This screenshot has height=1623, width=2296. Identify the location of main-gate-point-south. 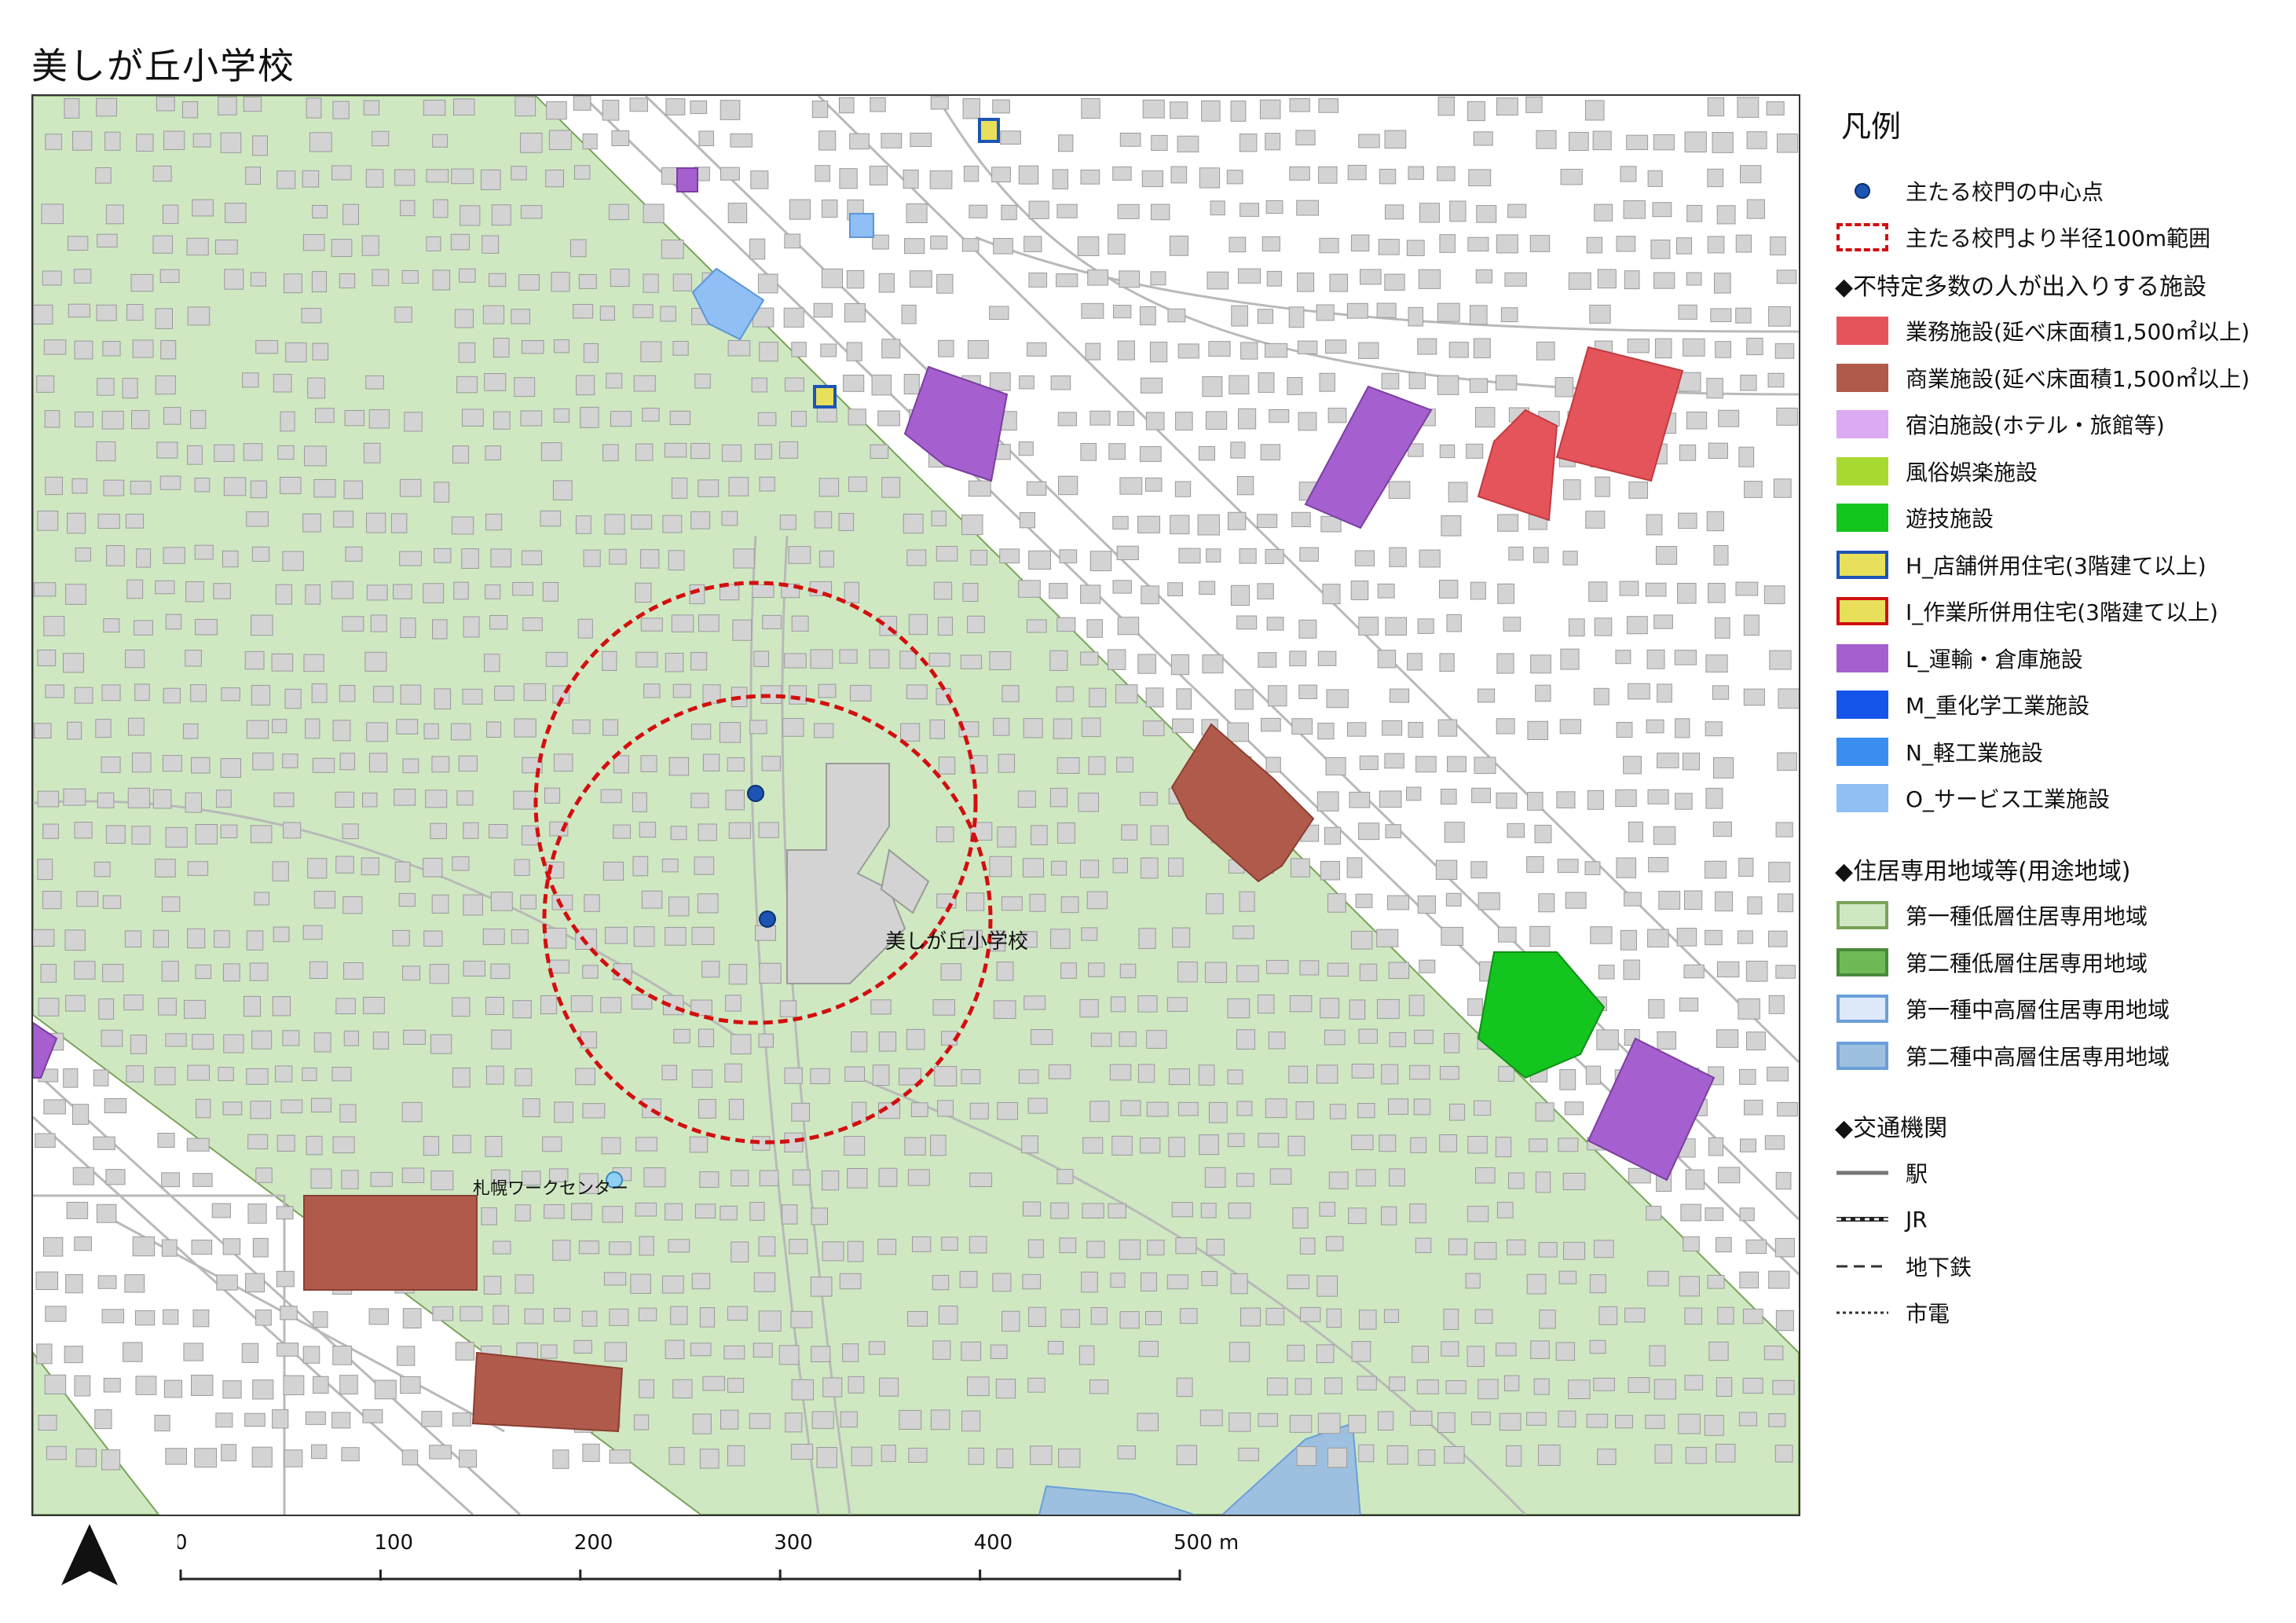
(767, 919).